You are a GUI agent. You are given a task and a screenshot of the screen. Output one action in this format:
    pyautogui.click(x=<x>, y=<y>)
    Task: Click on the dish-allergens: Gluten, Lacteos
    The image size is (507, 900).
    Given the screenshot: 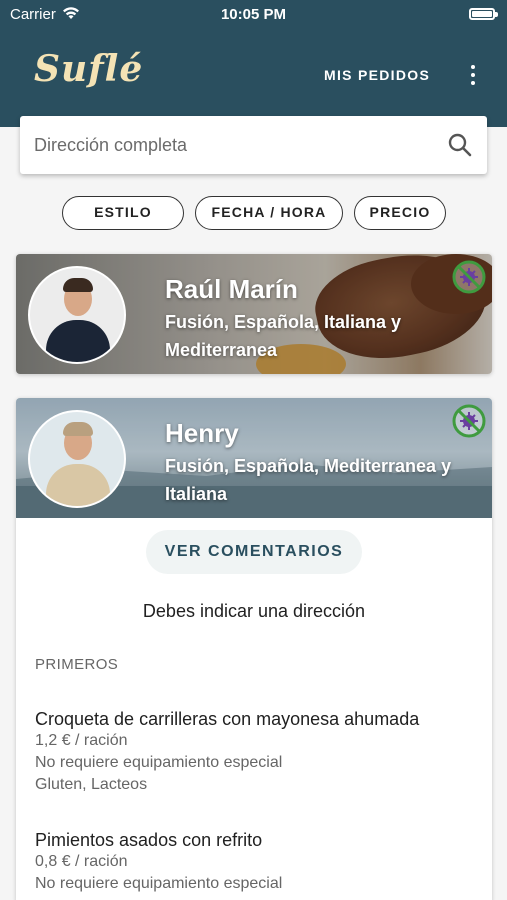 What is the action you would take?
    pyautogui.click(x=91, y=784)
    